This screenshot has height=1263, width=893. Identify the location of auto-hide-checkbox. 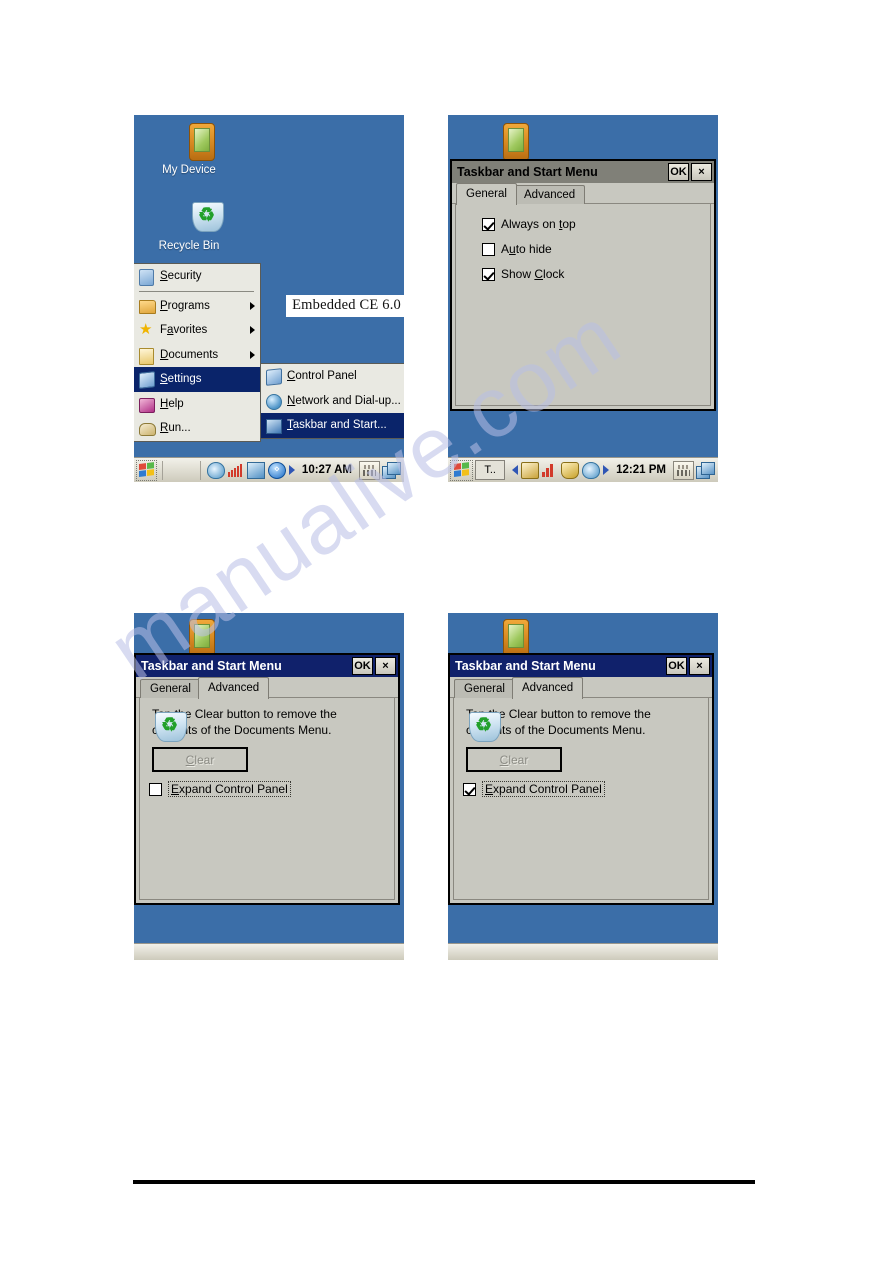
(488, 249).